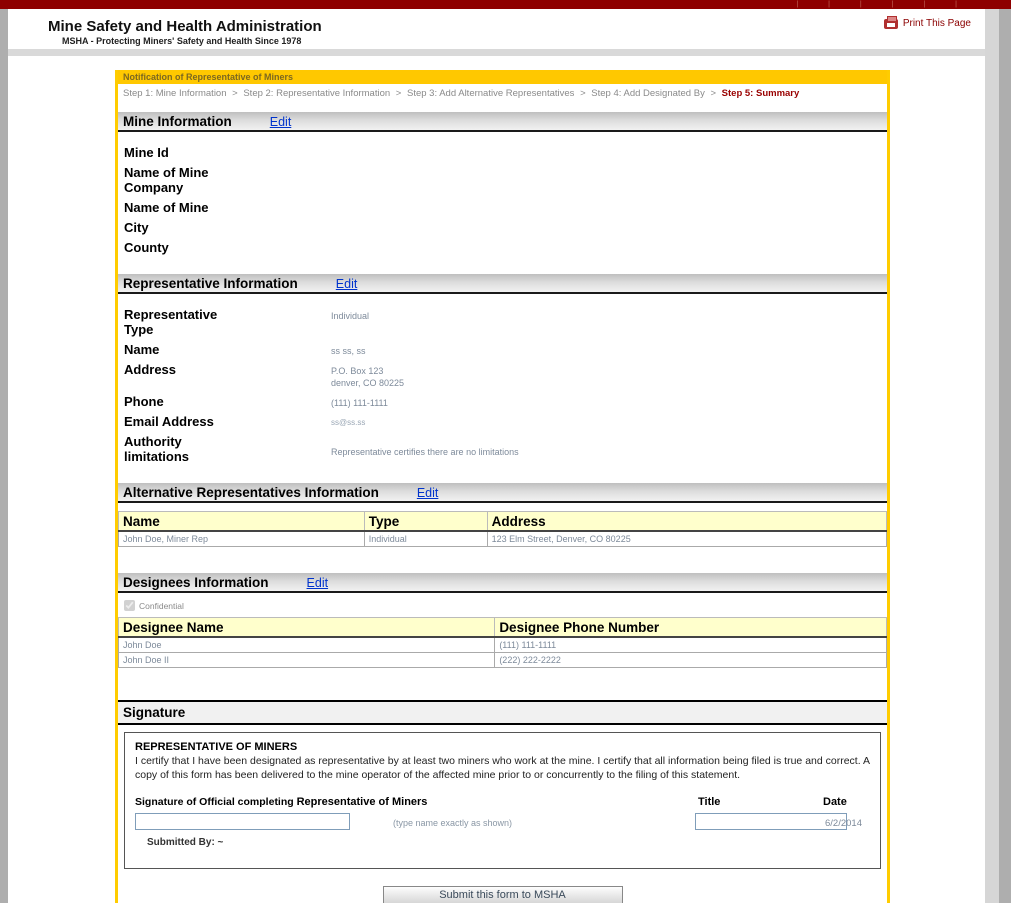  Describe the element at coordinates (241, 521) in the screenshot. I see `column-header: Name` at that location.